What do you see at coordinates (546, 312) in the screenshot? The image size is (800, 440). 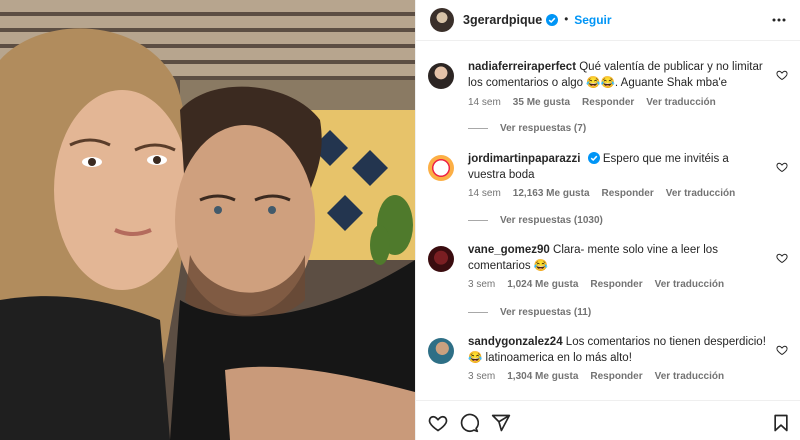 I see `view-replies-label: Ver respuestas (11)` at bounding box center [546, 312].